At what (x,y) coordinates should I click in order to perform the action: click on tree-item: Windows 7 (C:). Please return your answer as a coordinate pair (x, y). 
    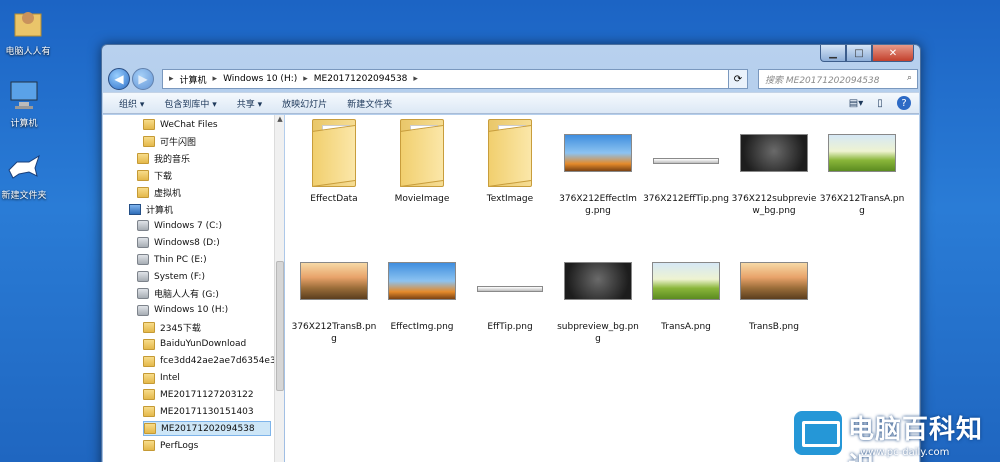
    Looking at the image, I should click on (179, 225).